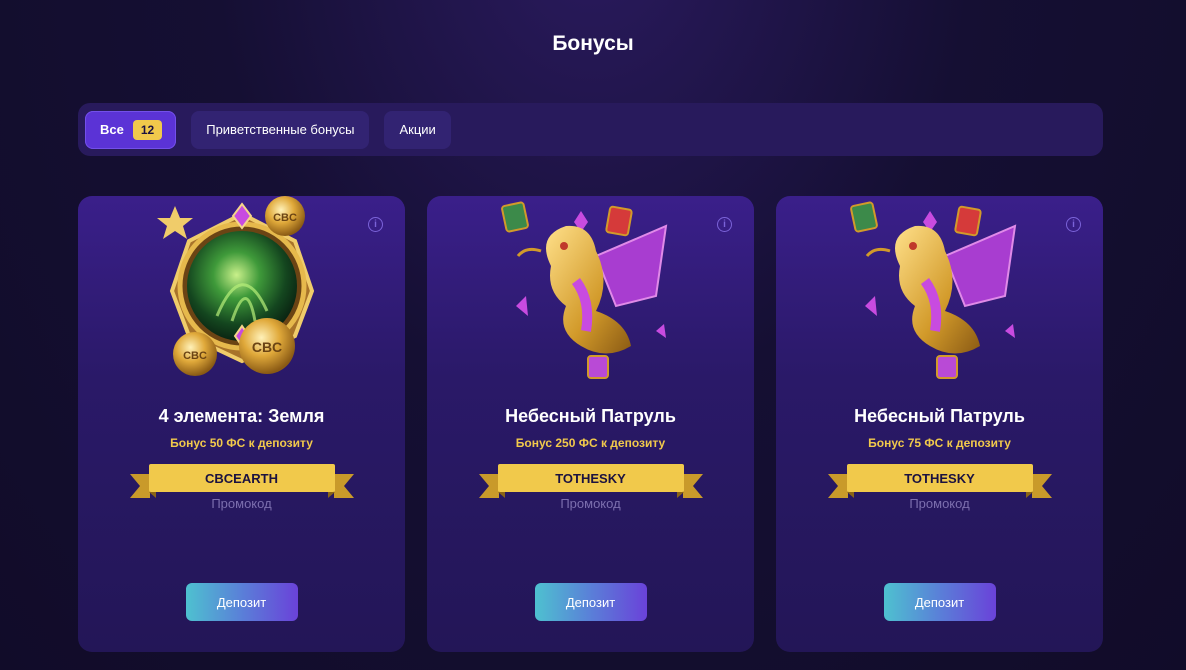 The width and height of the screenshot is (1186, 670). Describe the element at coordinates (241, 443) in the screenshot. I see `bonus-subtitle: Бонус 50 ФС к депозиту` at that location.